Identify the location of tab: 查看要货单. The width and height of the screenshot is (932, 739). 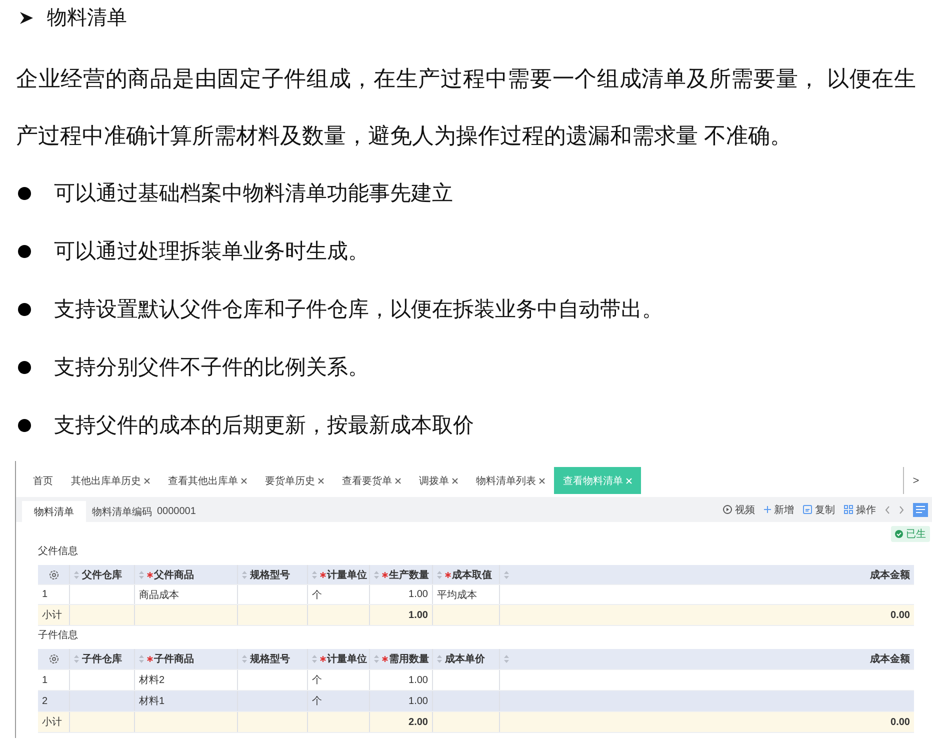
(371, 480).